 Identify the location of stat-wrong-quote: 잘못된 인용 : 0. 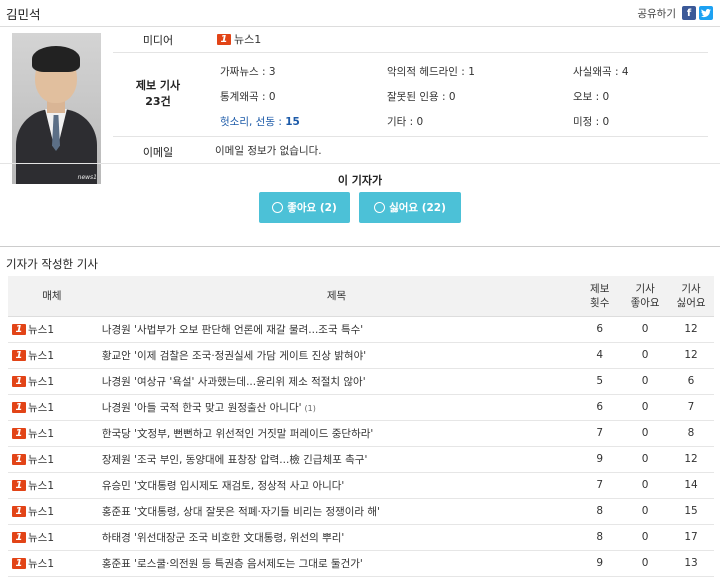
(421, 97).